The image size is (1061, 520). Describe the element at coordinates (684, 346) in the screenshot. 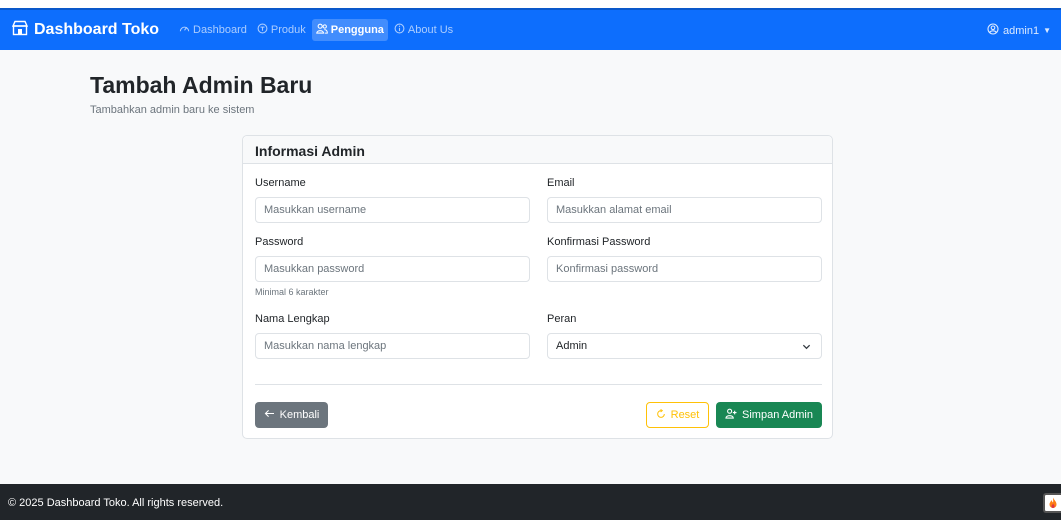

I see `role-select: Admin` at that location.